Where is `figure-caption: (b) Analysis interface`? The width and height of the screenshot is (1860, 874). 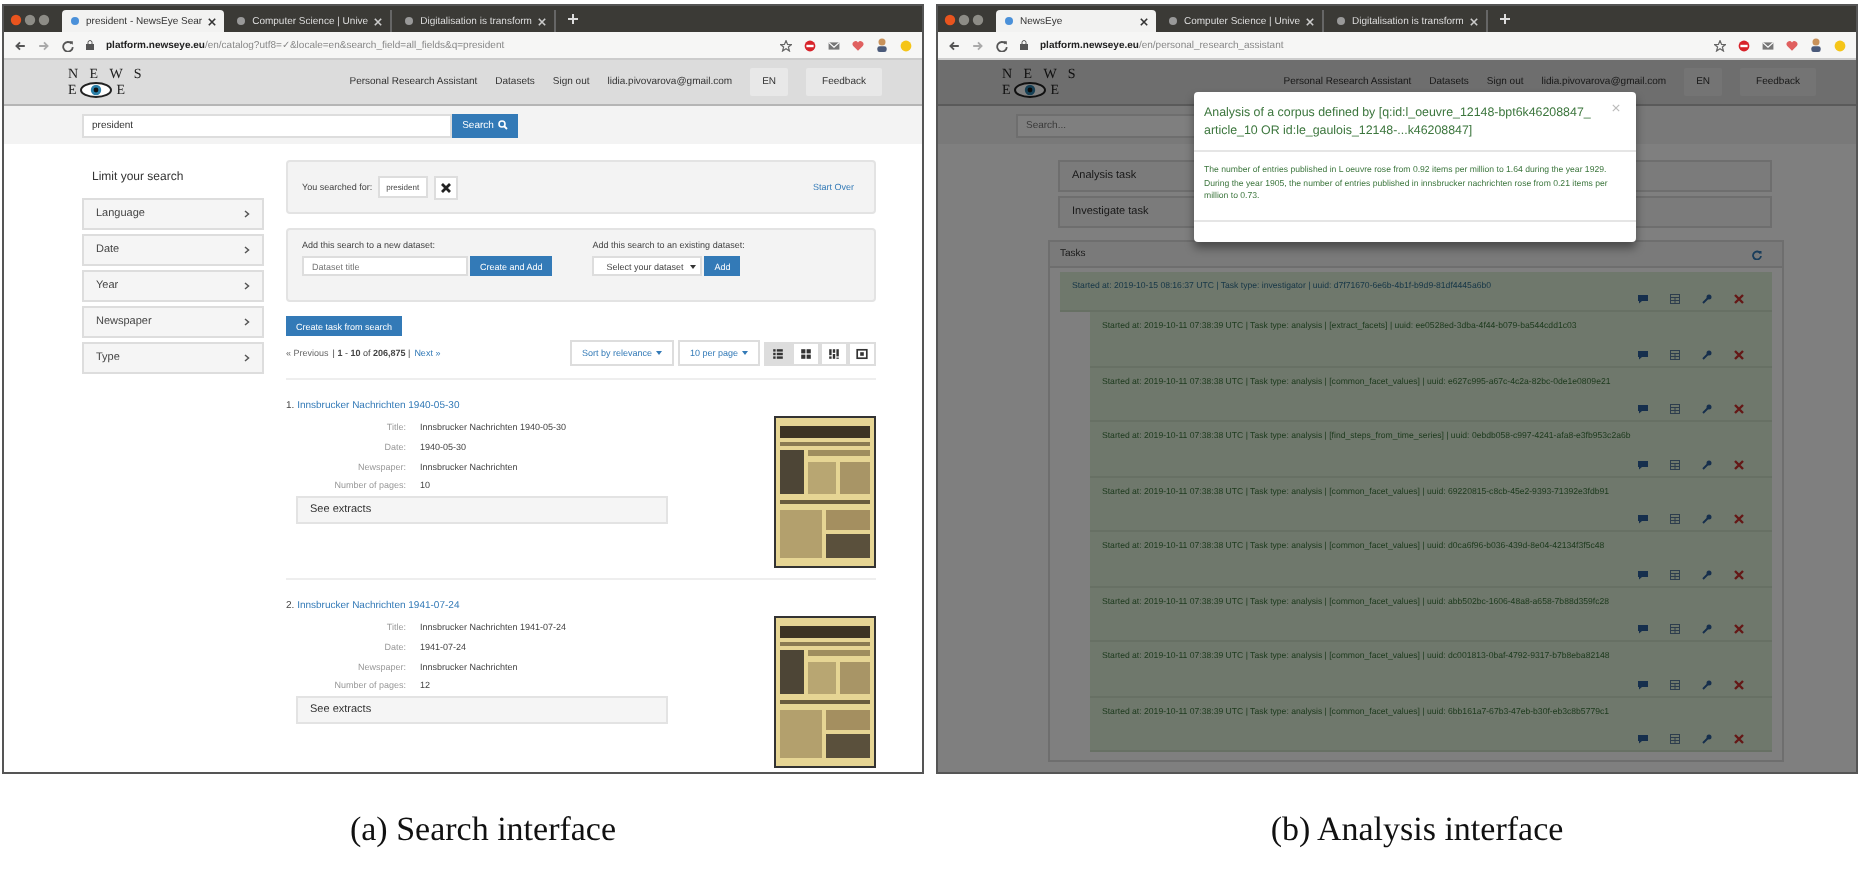
figure-caption: (b) Analysis interface is located at coordinates (1417, 830).